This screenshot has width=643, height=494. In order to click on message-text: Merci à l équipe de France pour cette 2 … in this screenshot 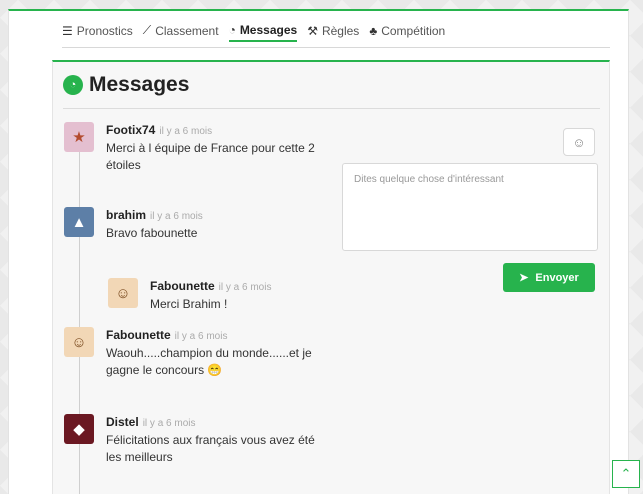, I will do `click(210, 156)`.